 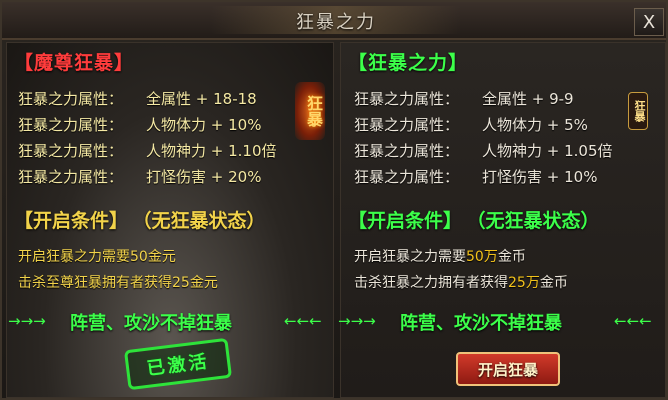 What do you see at coordinates (118, 283) in the screenshot?
I see `left-condition-line: 击杀至尊狂暴拥有者获得25金元` at bounding box center [118, 283].